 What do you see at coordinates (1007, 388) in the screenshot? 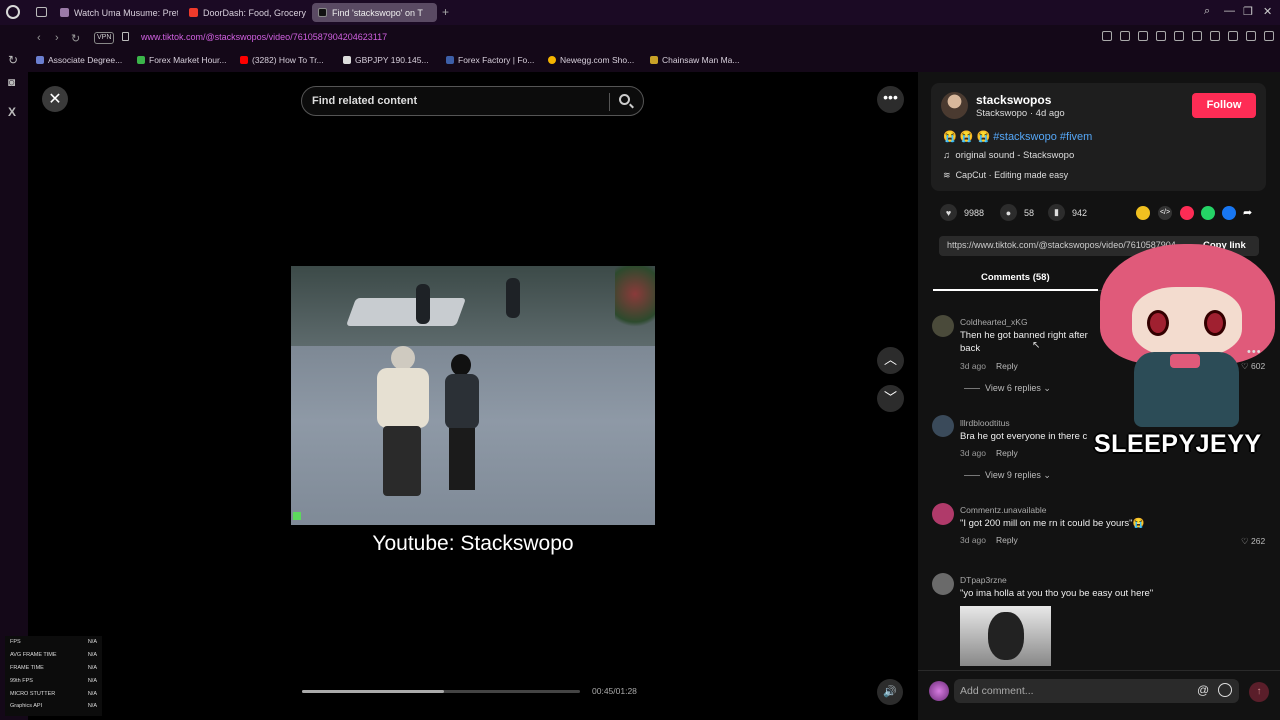
I see `view-replies-button: View 6 replies ⌄` at bounding box center [1007, 388].